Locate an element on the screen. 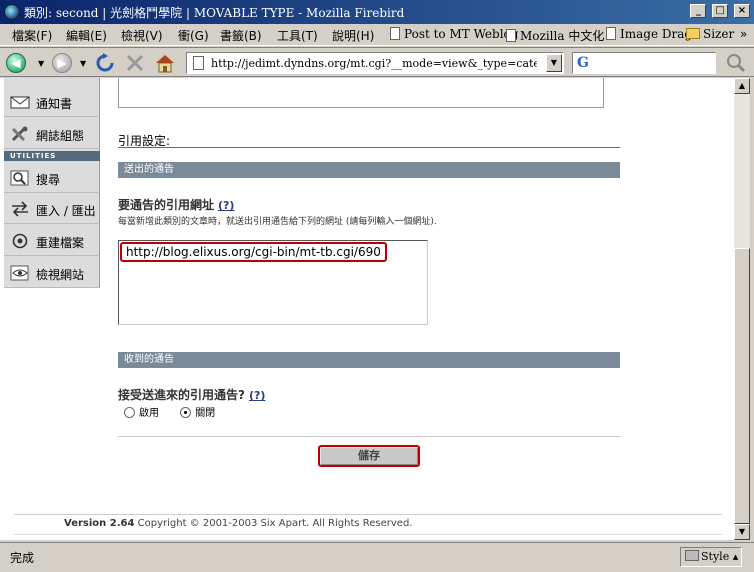 Image resolution: width=754 pixels, height=572 pixels. sidebar-item-label: 檢視網站 is located at coordinates (60, 275).